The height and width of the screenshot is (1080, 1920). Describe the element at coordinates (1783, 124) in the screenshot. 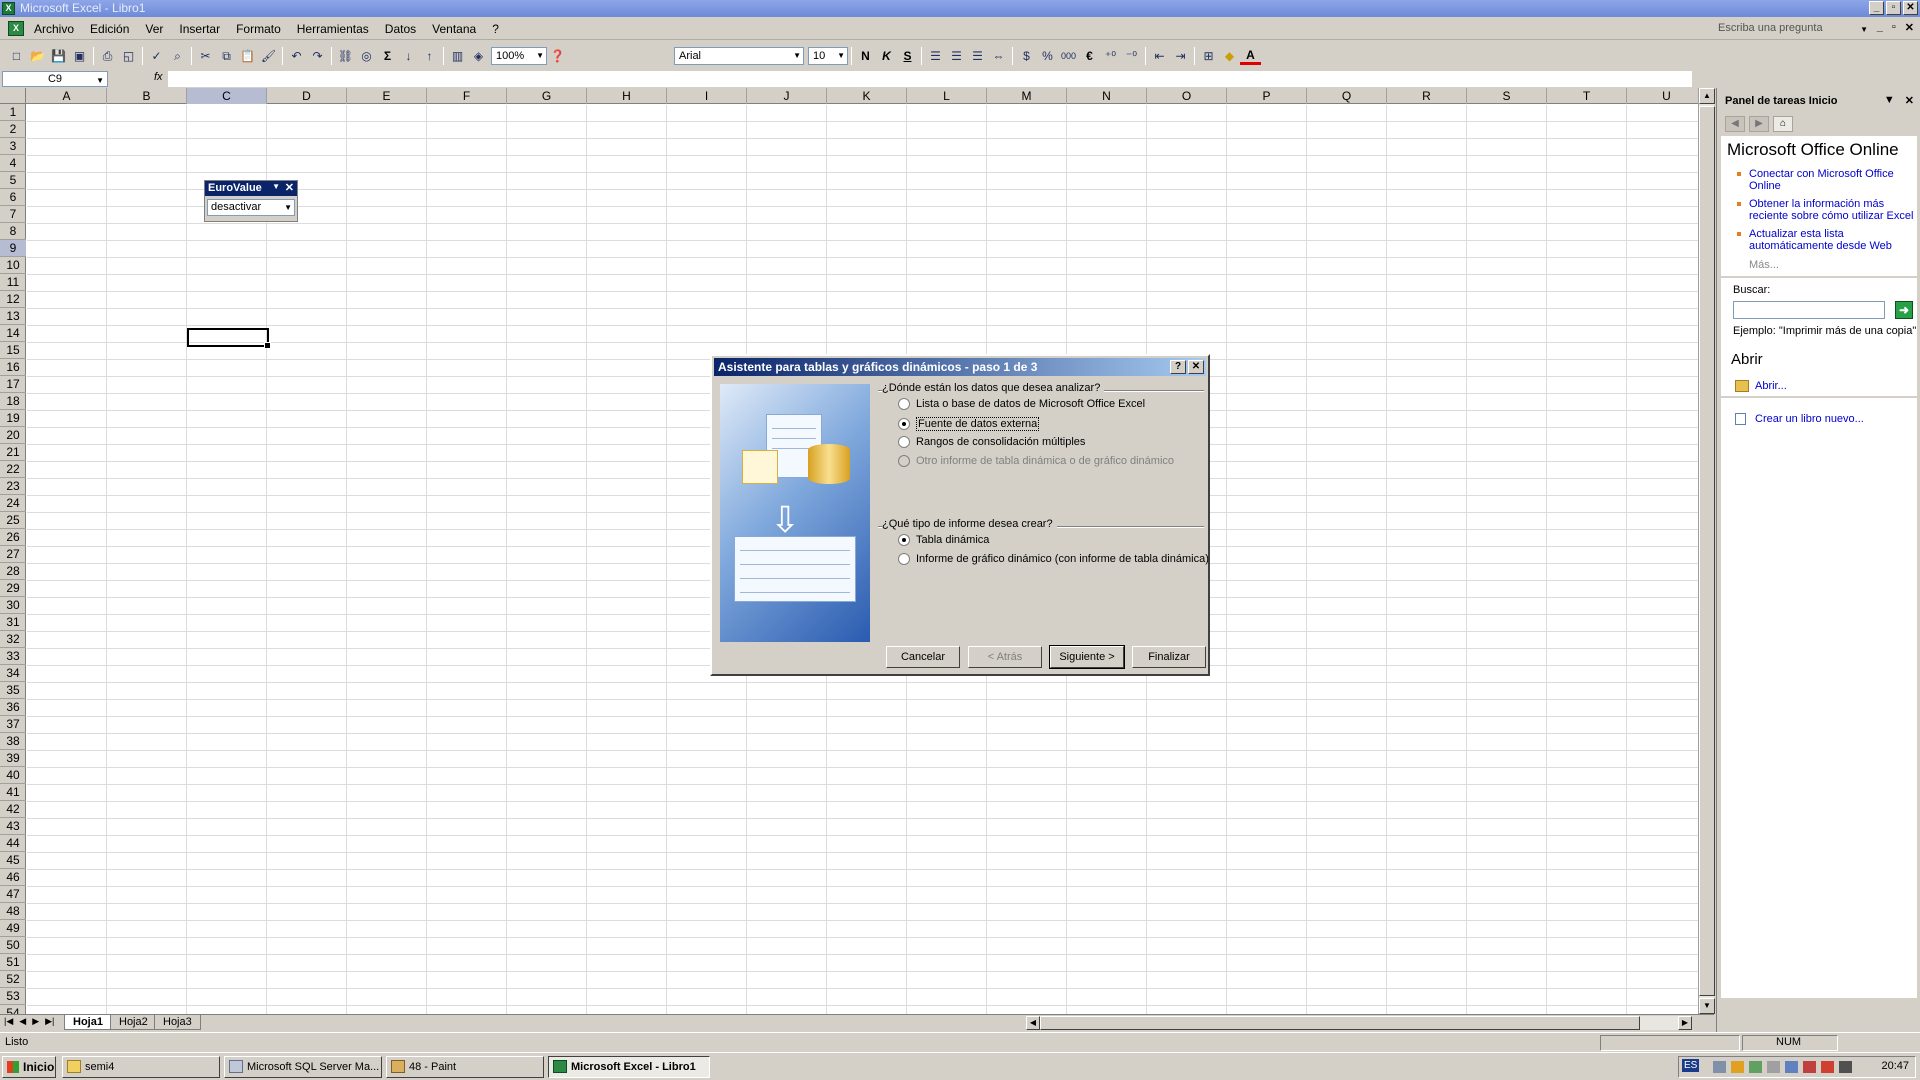

I see `home-icon: ⌂` at that location.